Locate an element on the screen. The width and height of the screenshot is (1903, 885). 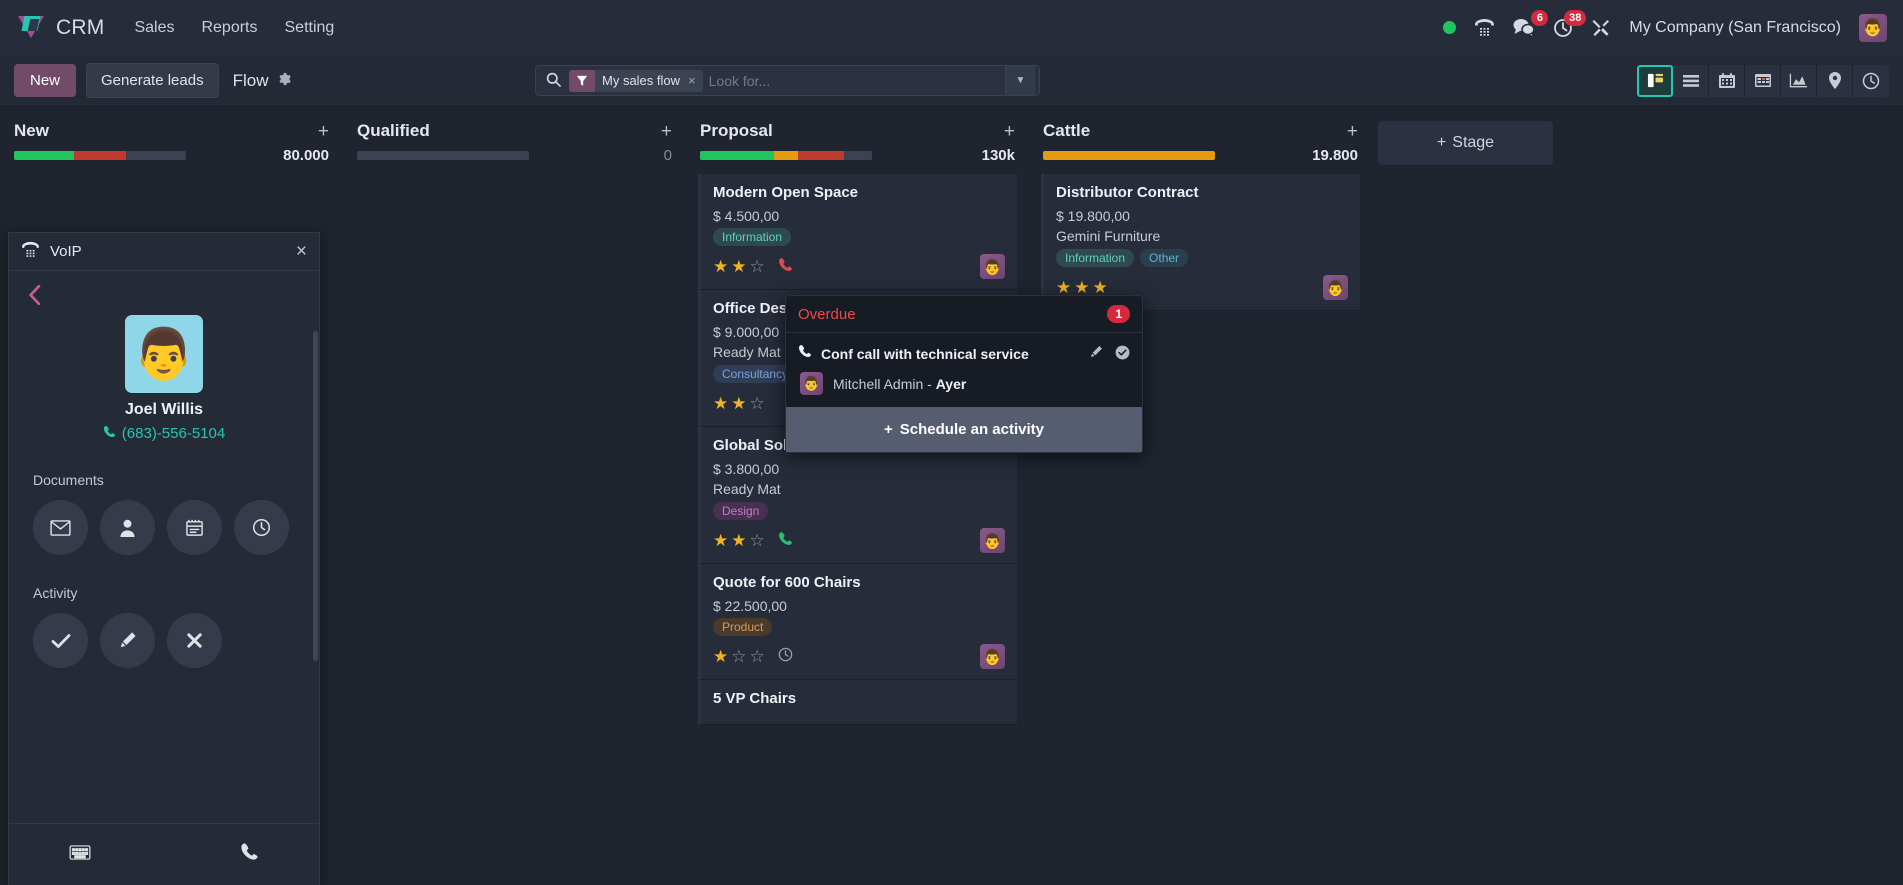
envelope-icon is located at coordinates (60, 527).